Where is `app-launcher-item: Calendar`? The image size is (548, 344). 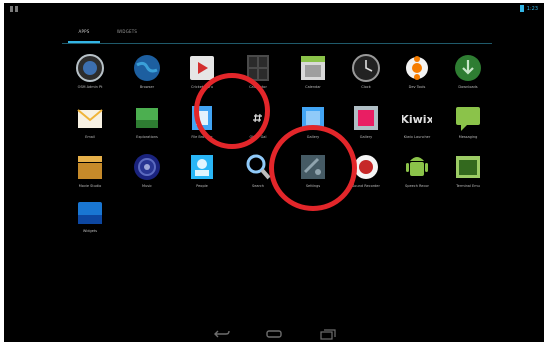
app-launcher-item: Calendar is located at coordinates (313, 78).